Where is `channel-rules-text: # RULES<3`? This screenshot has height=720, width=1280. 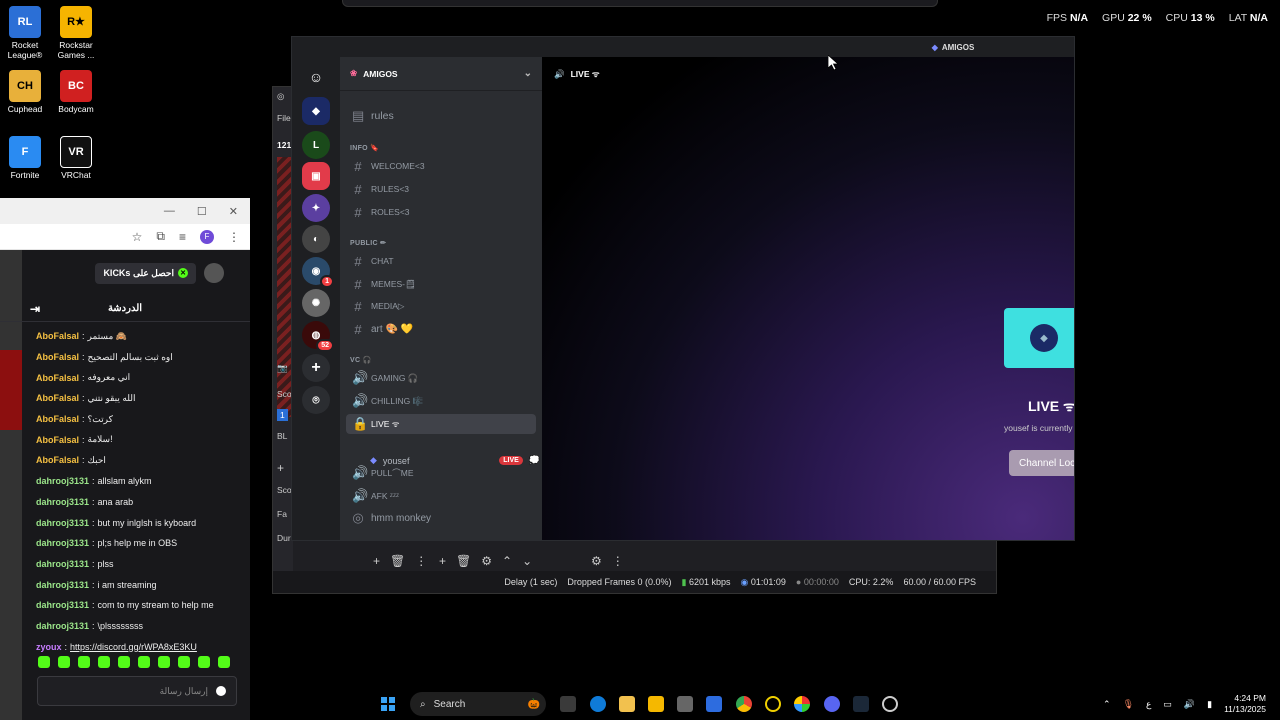 channel-rules-text: # RULES<3 is located at coordinates (441, 189).